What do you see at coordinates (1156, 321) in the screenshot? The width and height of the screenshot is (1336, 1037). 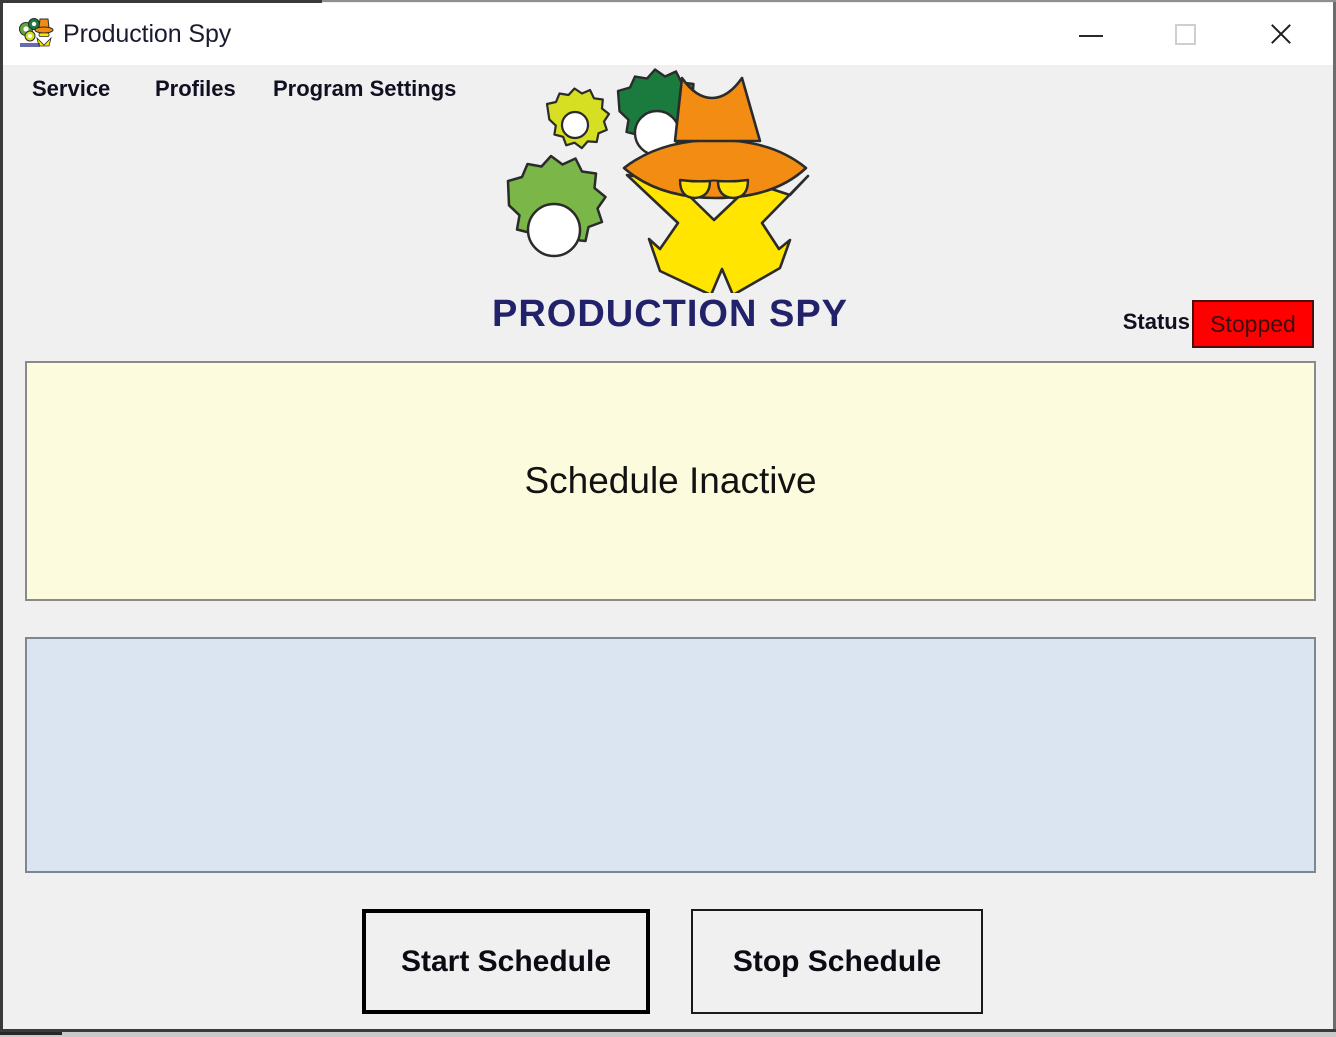 I see `status-label: Status` at bounding box center [1156, 321].